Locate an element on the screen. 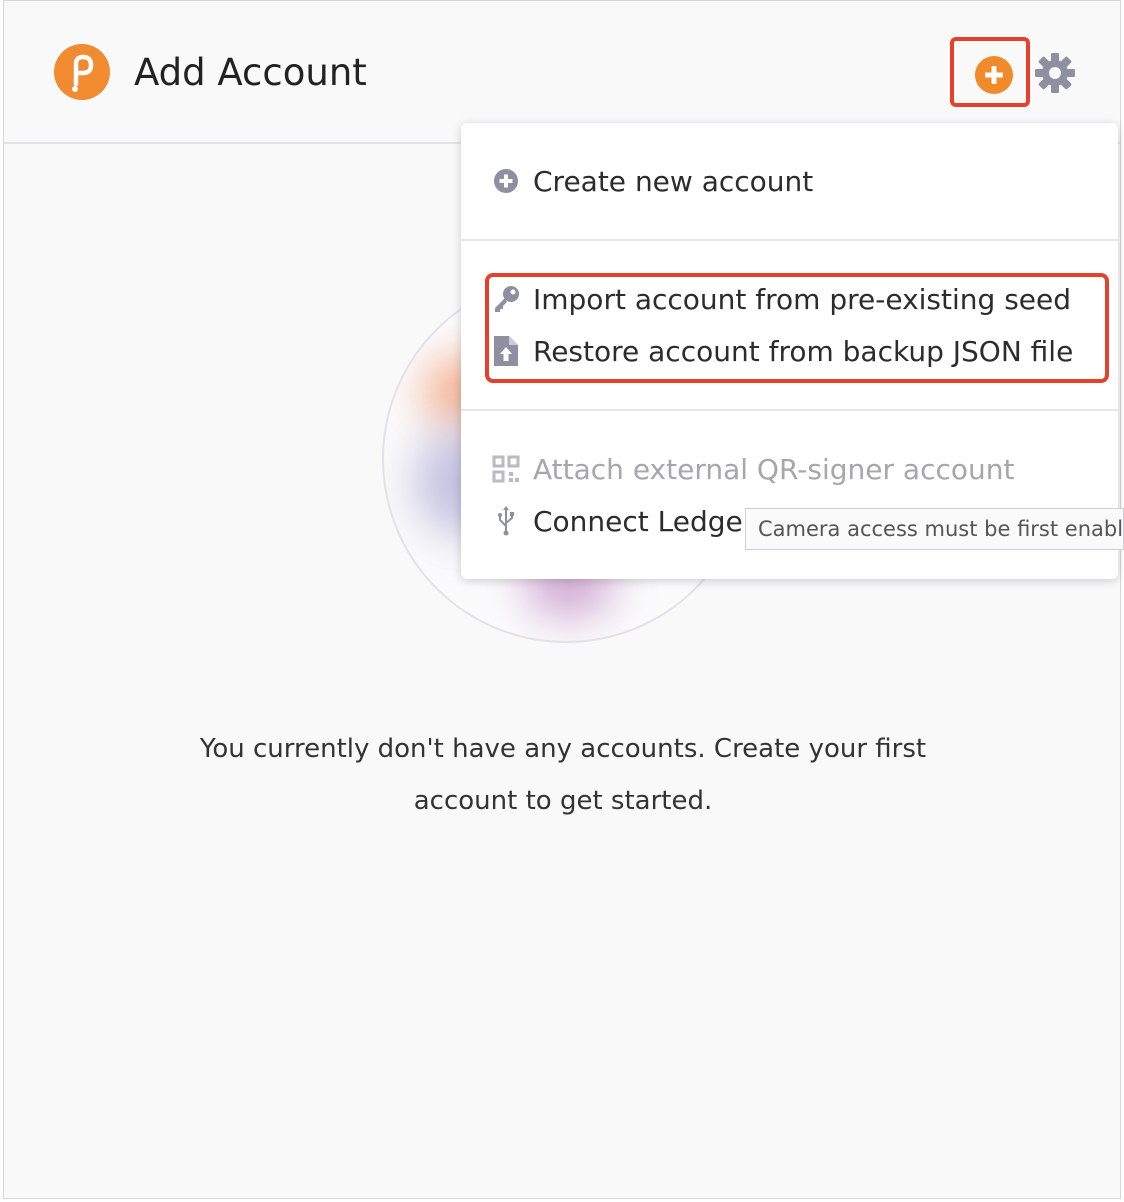  menu-item-restore-json: Restore account from backup JSON file is located at coordinates (782, 351).